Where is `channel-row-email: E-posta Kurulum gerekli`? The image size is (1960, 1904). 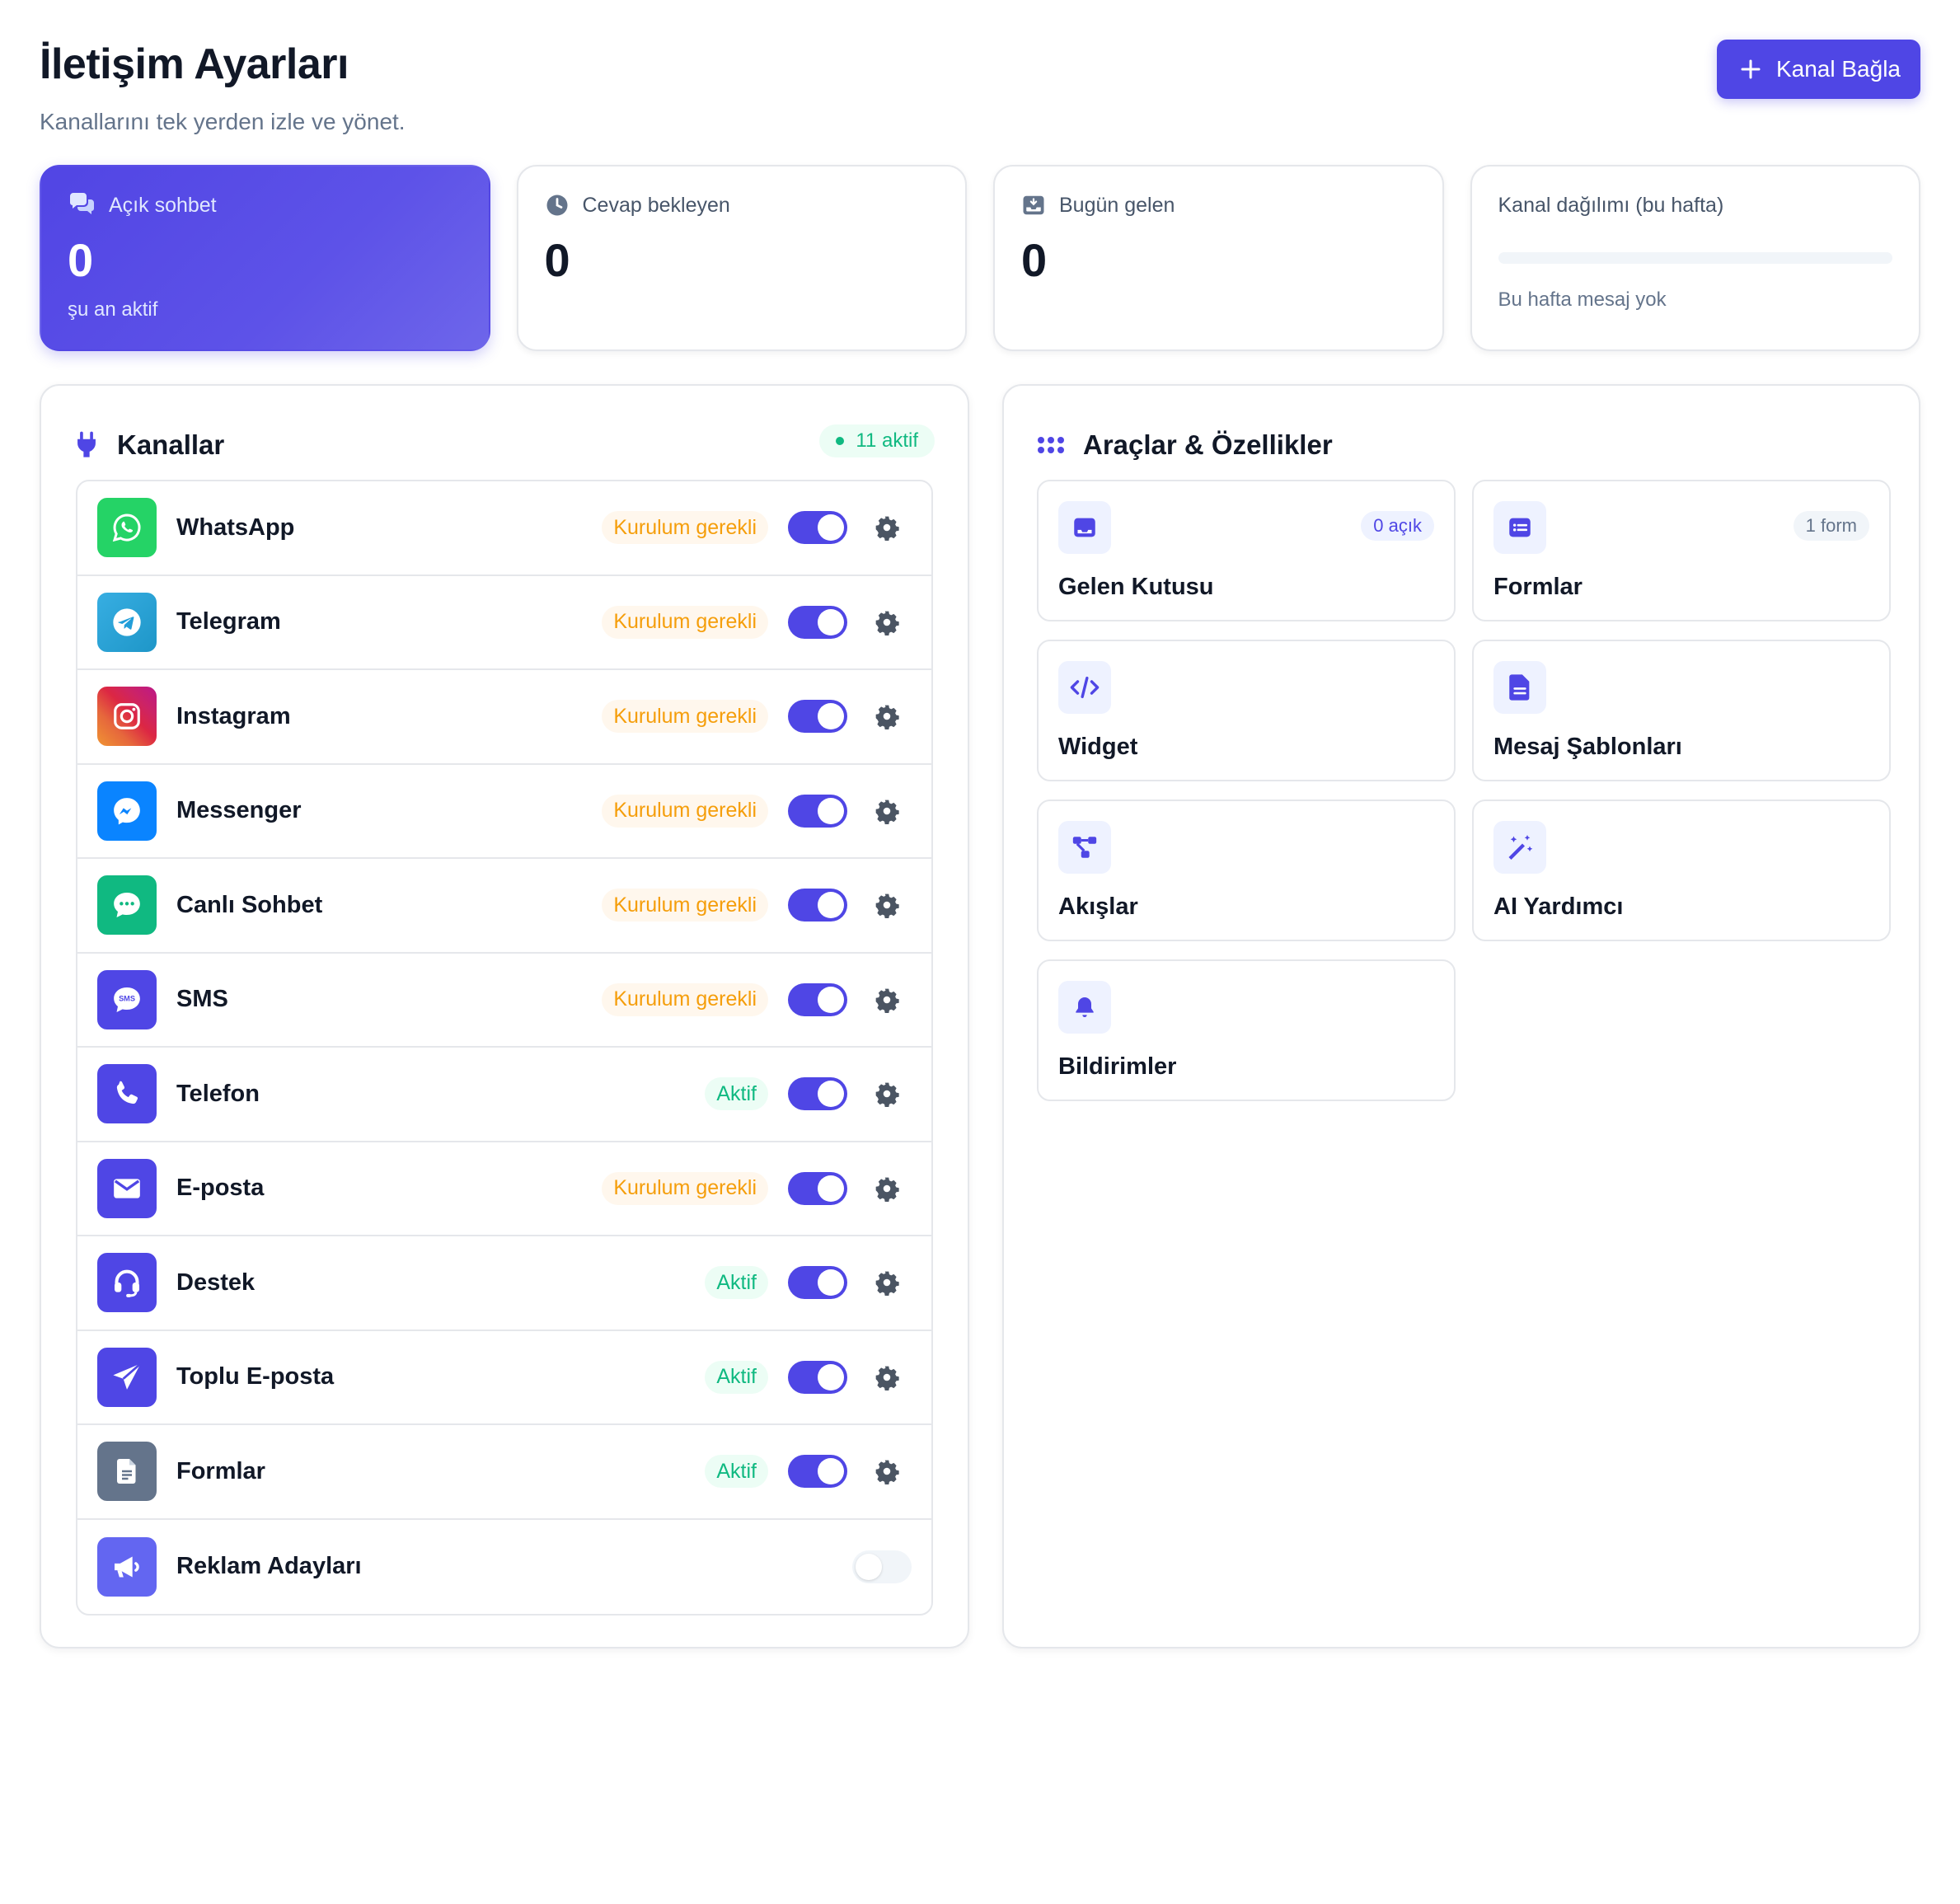
channel-row-email: E-posta Kurulum gerekli is located at coordinates (504, 1189).